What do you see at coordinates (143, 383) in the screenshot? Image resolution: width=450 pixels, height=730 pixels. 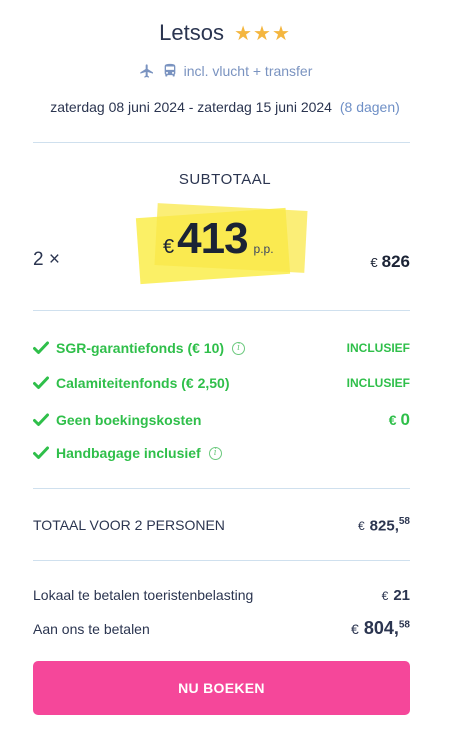 I see `feature-label: Calamiteitenfonds (€ 2,50)` at bounding box center [143, 383].